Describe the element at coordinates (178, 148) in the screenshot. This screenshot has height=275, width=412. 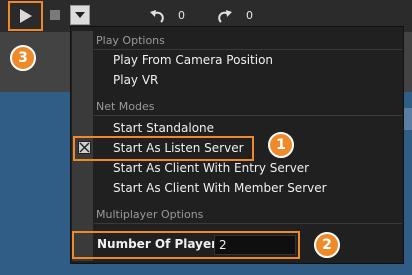
I see `menu-item-start-listen-server: Start As Listen Server` at that location.